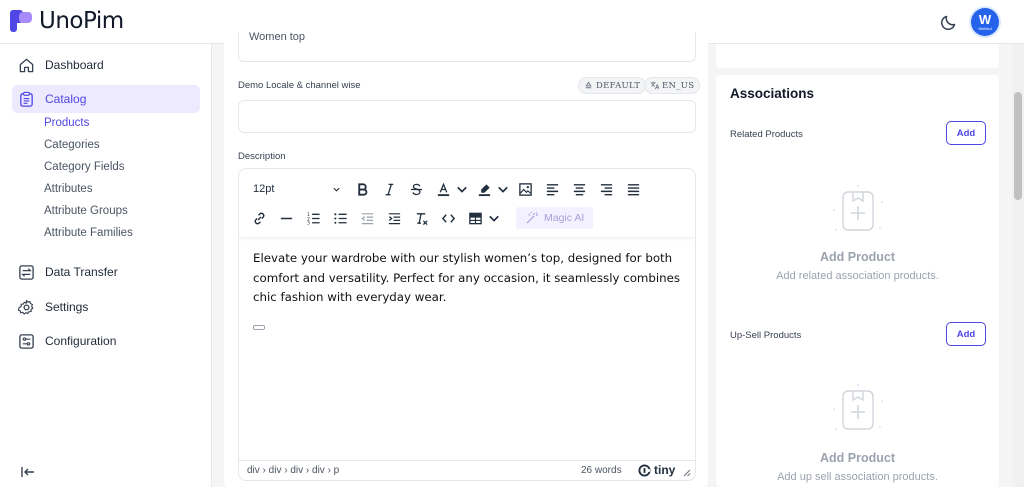 This screenshot has height=487, width=1024. I want to click on channel-badge-text: DEFAULT, so click(618, 85).